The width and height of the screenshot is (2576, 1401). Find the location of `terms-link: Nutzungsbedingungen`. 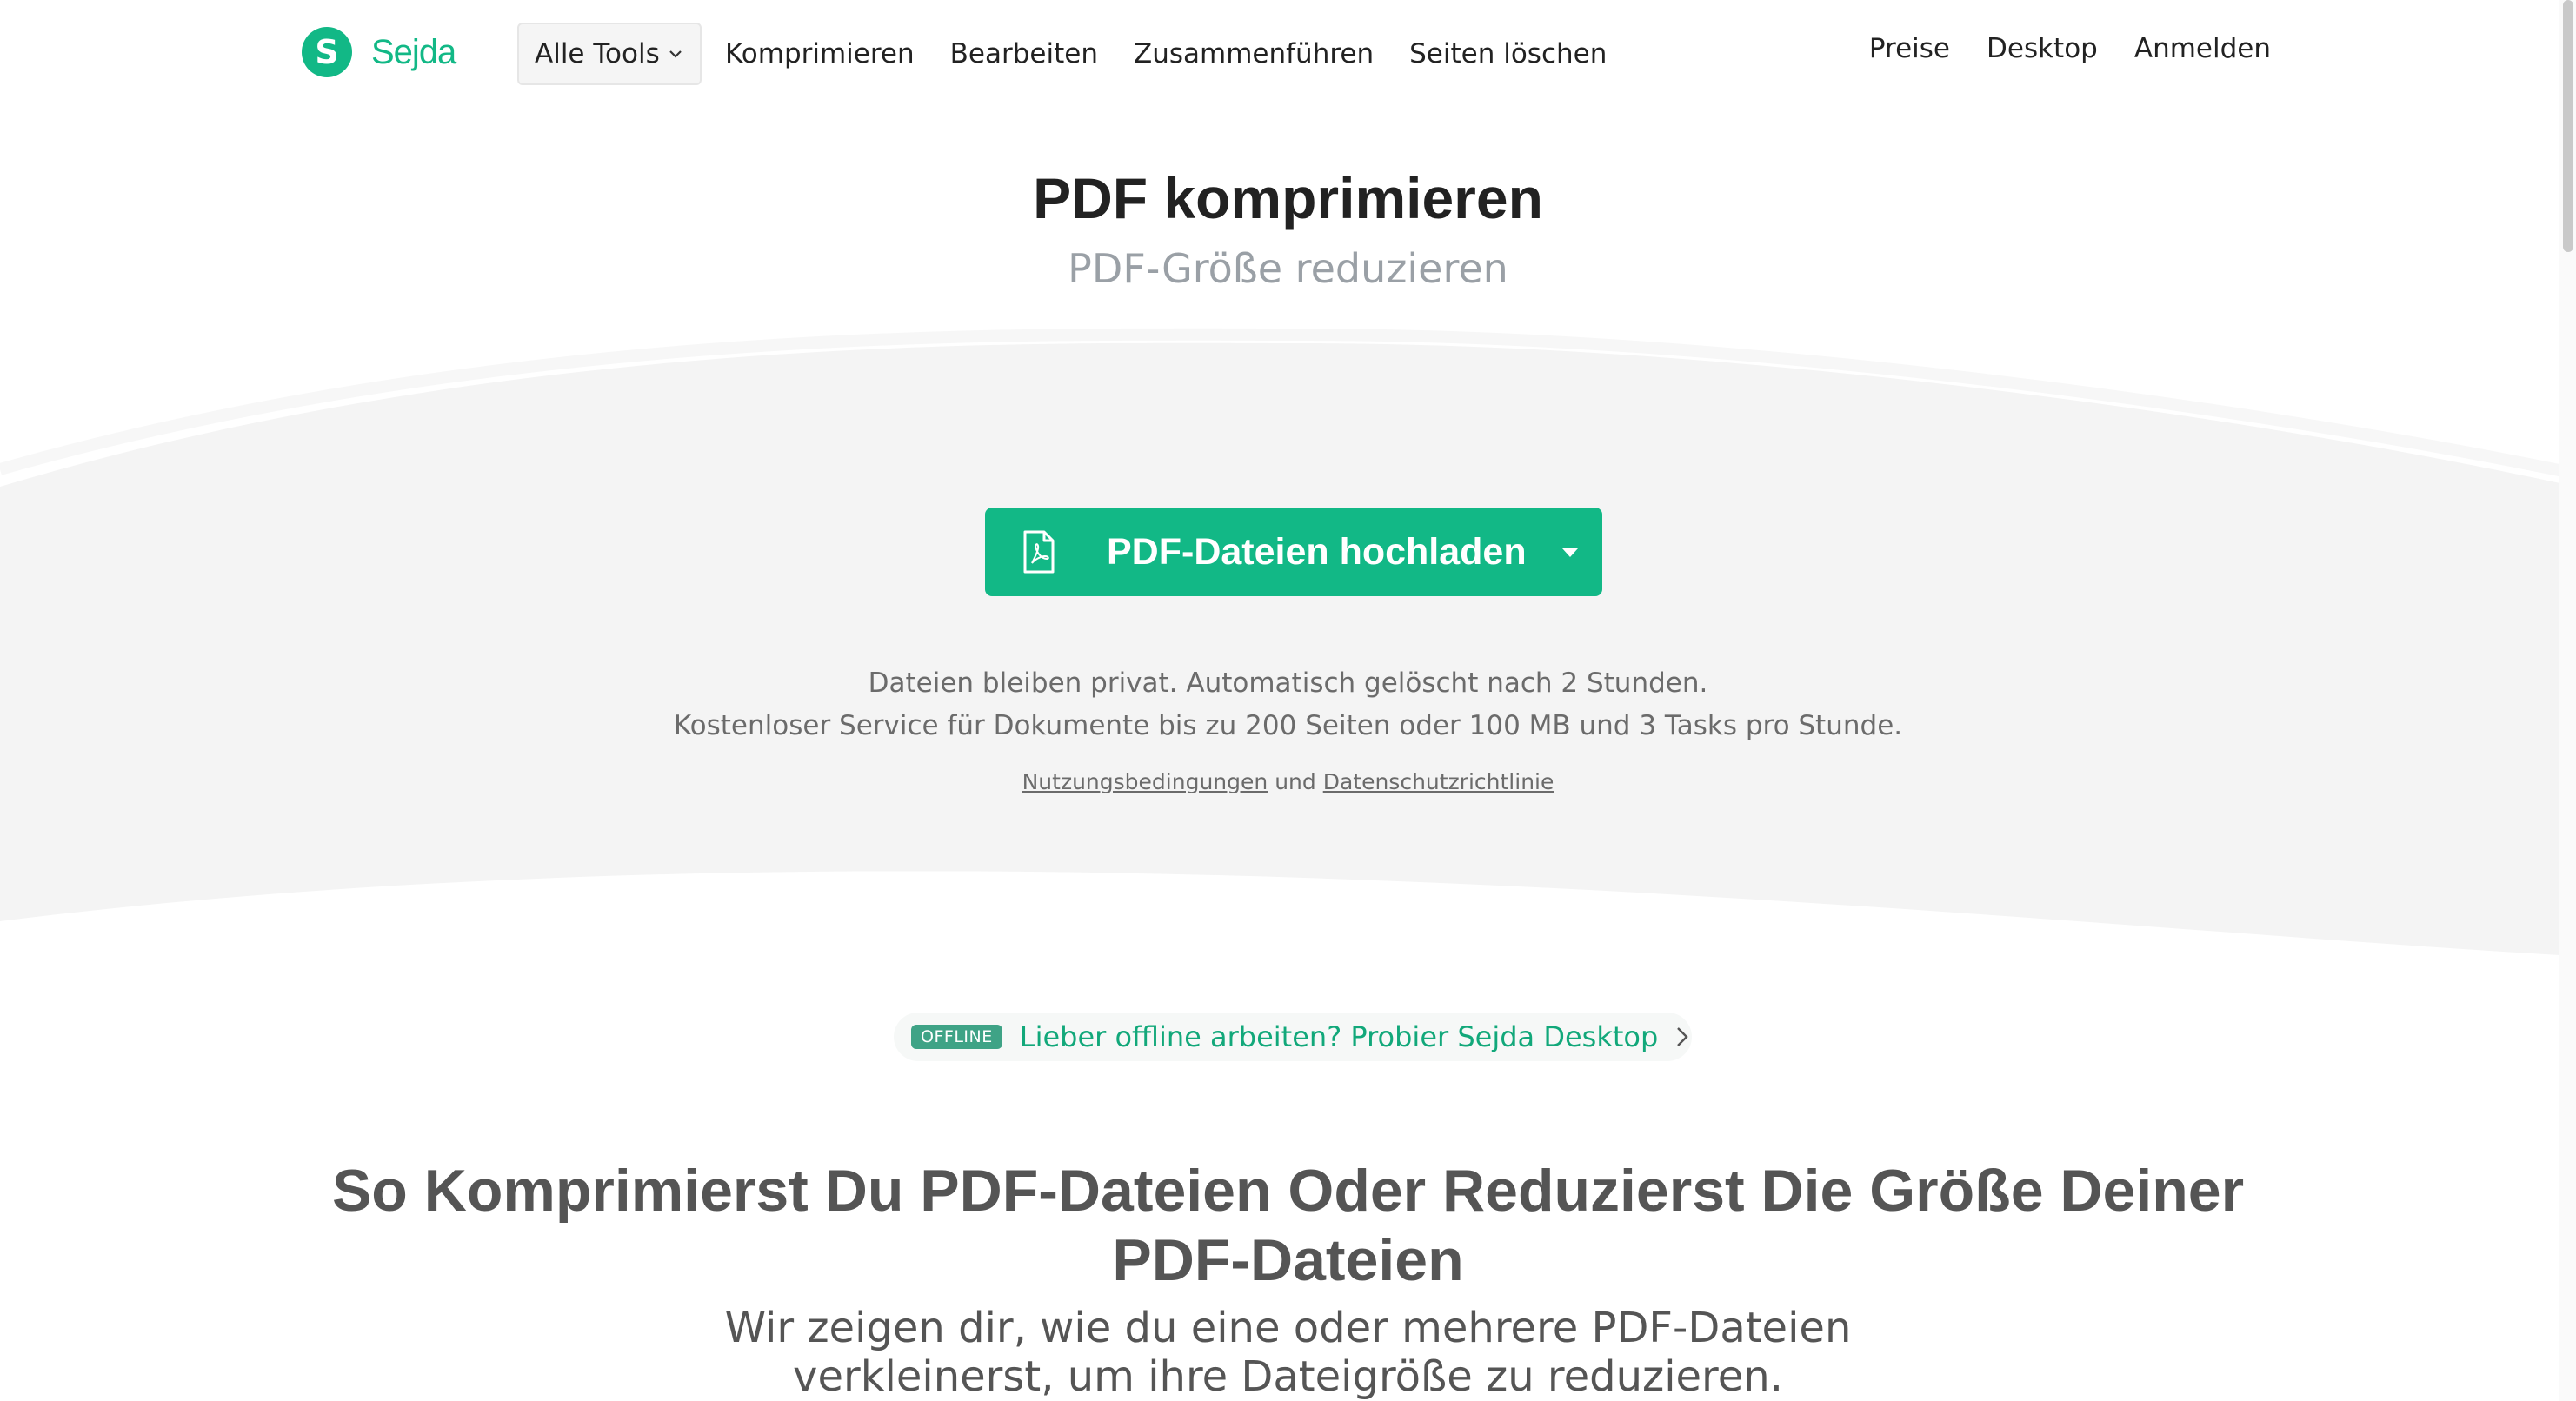

terms-link: Nutzungsbedingungen is located at coordinates (1145, 781).